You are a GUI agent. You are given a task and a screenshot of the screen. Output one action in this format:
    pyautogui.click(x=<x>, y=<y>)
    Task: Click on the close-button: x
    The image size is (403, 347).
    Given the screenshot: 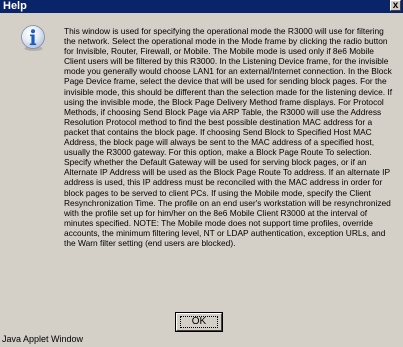 What is the action you would take?
    pyautogui.click(x=395, y=5)
    